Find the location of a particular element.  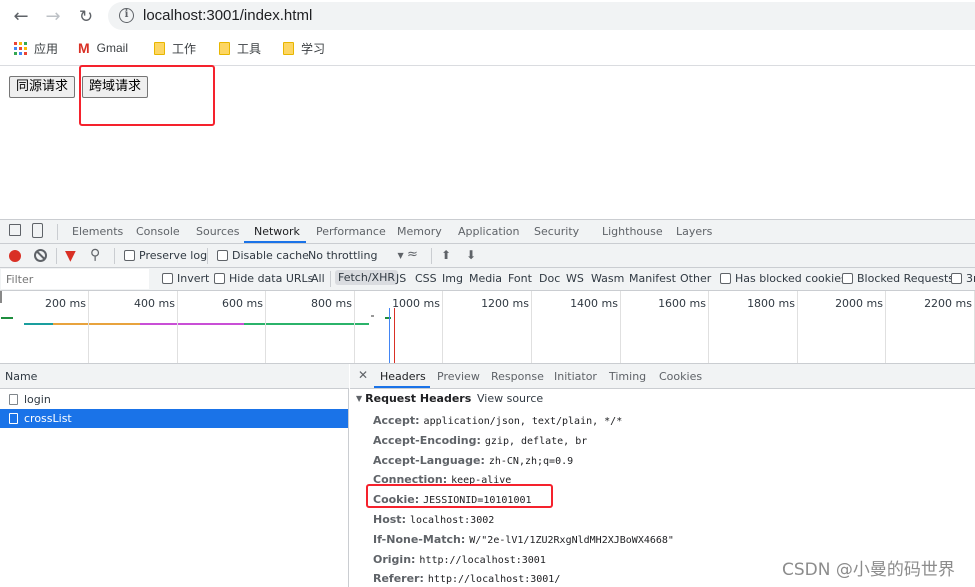

header-value: application/json, text/plain, */* is located at coordinates (523, 421).